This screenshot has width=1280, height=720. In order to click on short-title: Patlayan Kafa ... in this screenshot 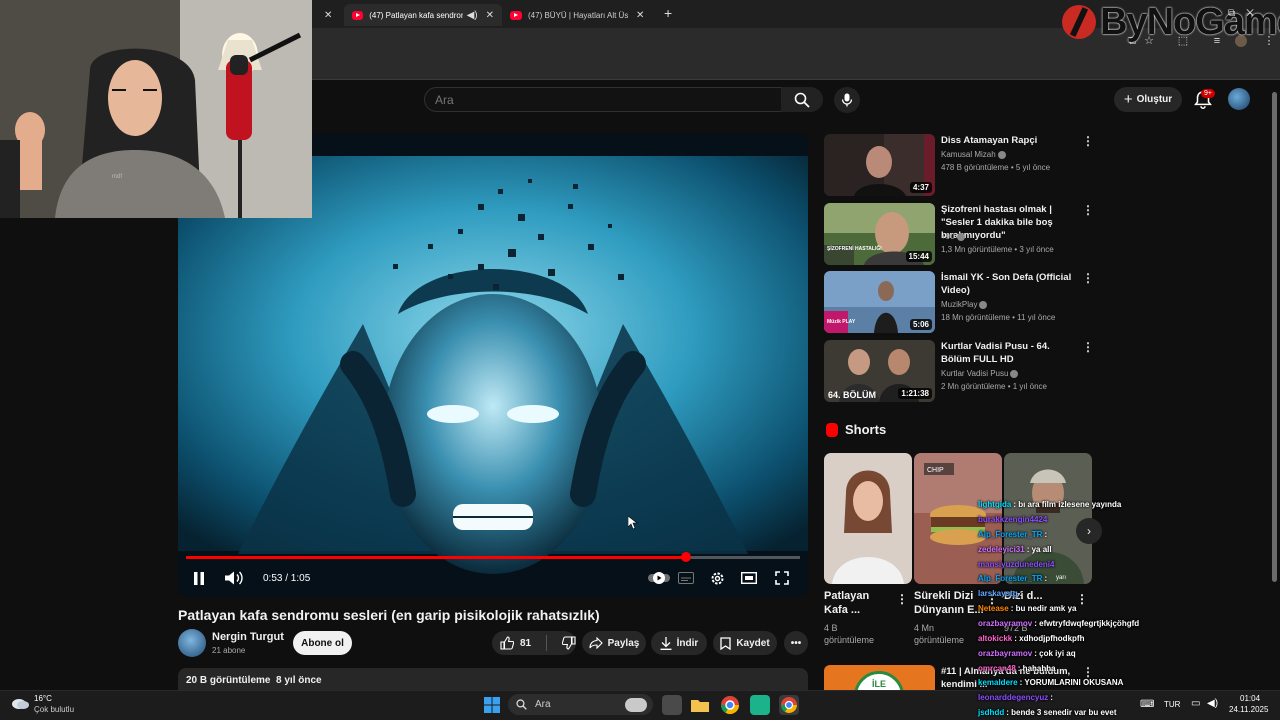, I will do `click(859, 603)`.